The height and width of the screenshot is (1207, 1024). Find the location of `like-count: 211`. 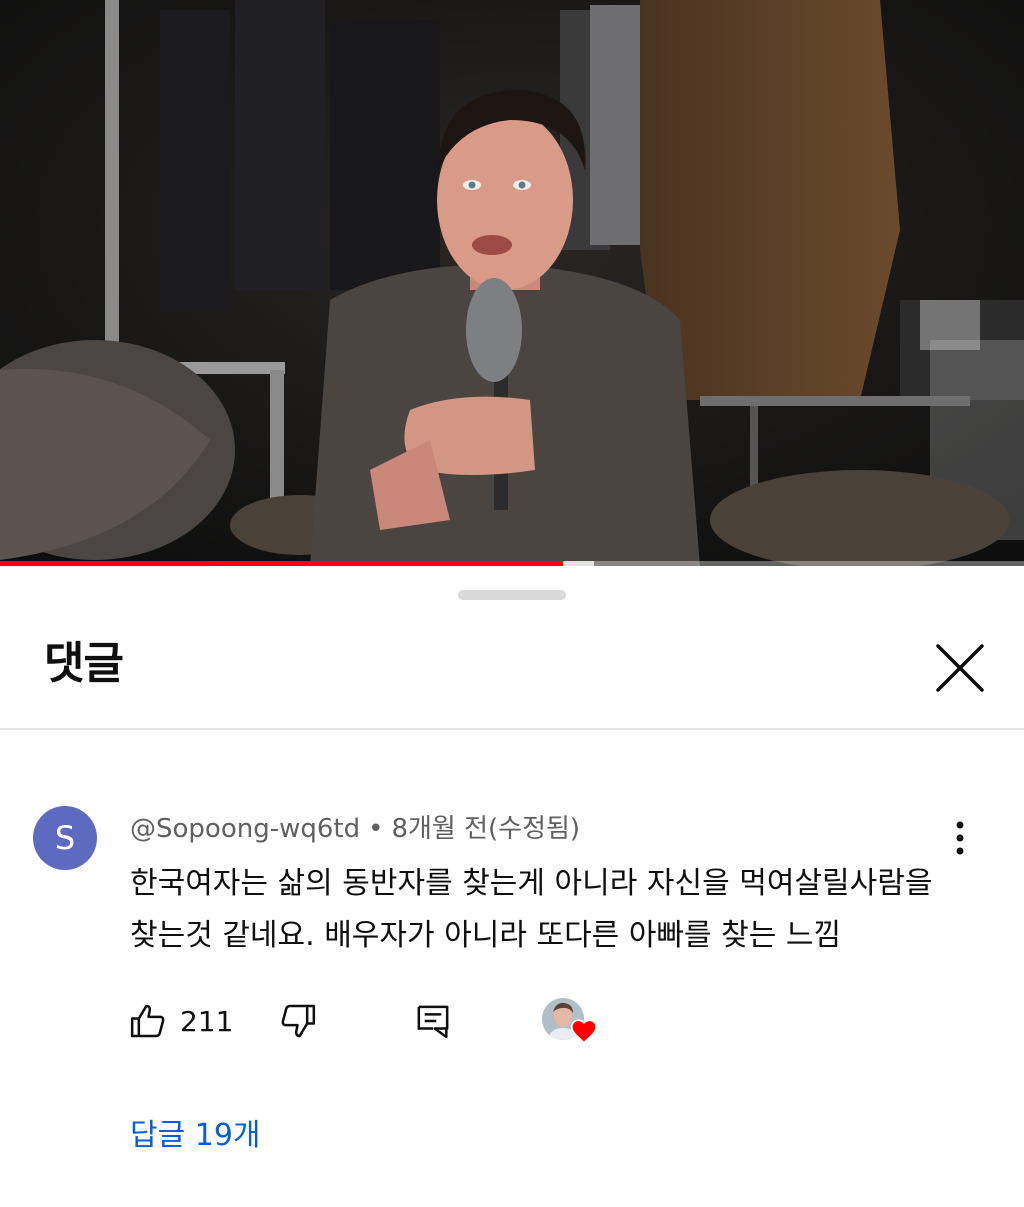

like-count: 211 is located at coordinates (207, 1021).